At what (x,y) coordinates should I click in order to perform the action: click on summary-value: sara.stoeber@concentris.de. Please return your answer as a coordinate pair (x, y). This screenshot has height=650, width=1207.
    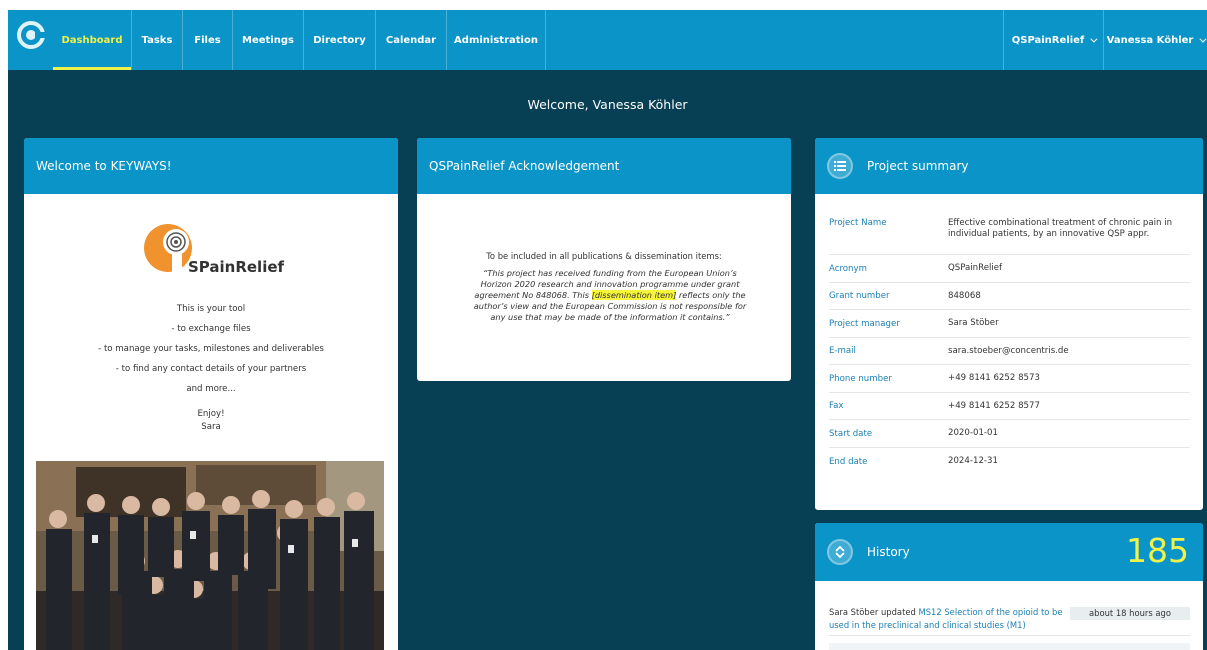
    Looking at the image, I should click on (1008, 350).